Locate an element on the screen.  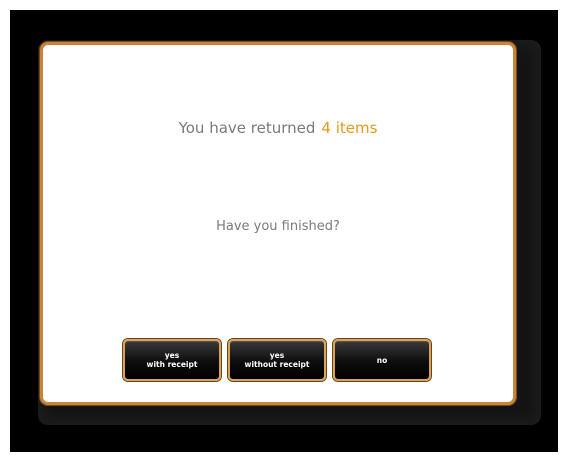
returned-message: You have returned 4 items is located at coordinates (278, 128).